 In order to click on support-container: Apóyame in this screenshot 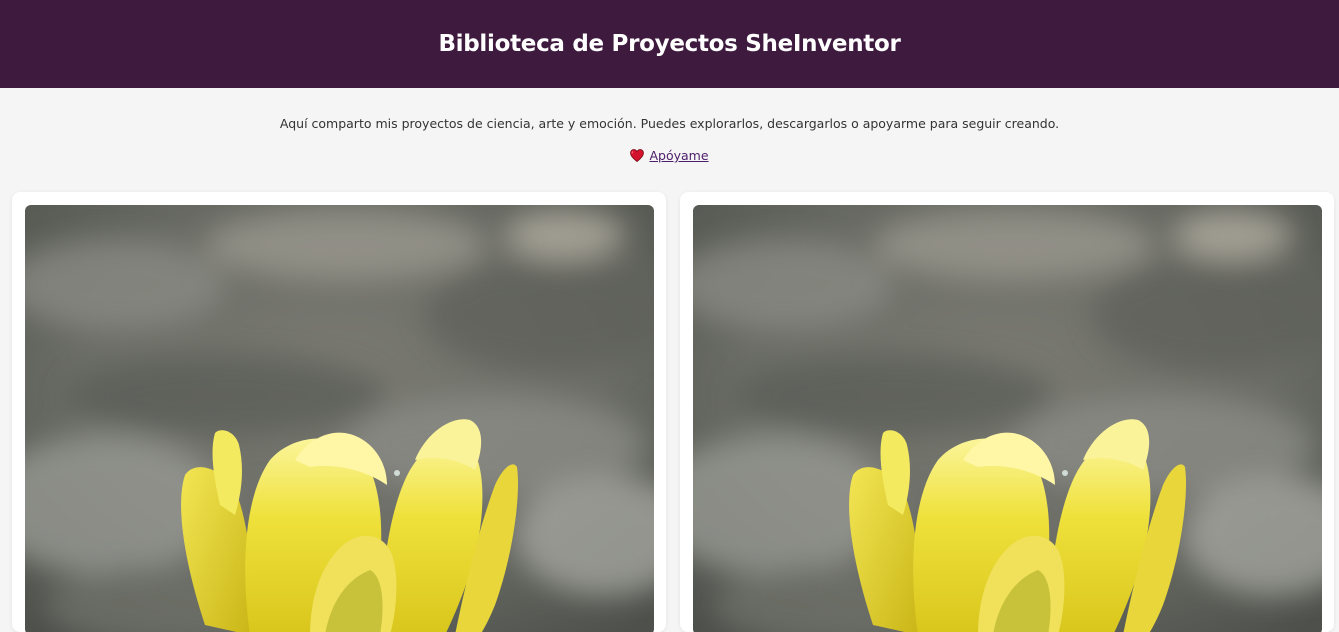, I will do `click(669, 148)`.